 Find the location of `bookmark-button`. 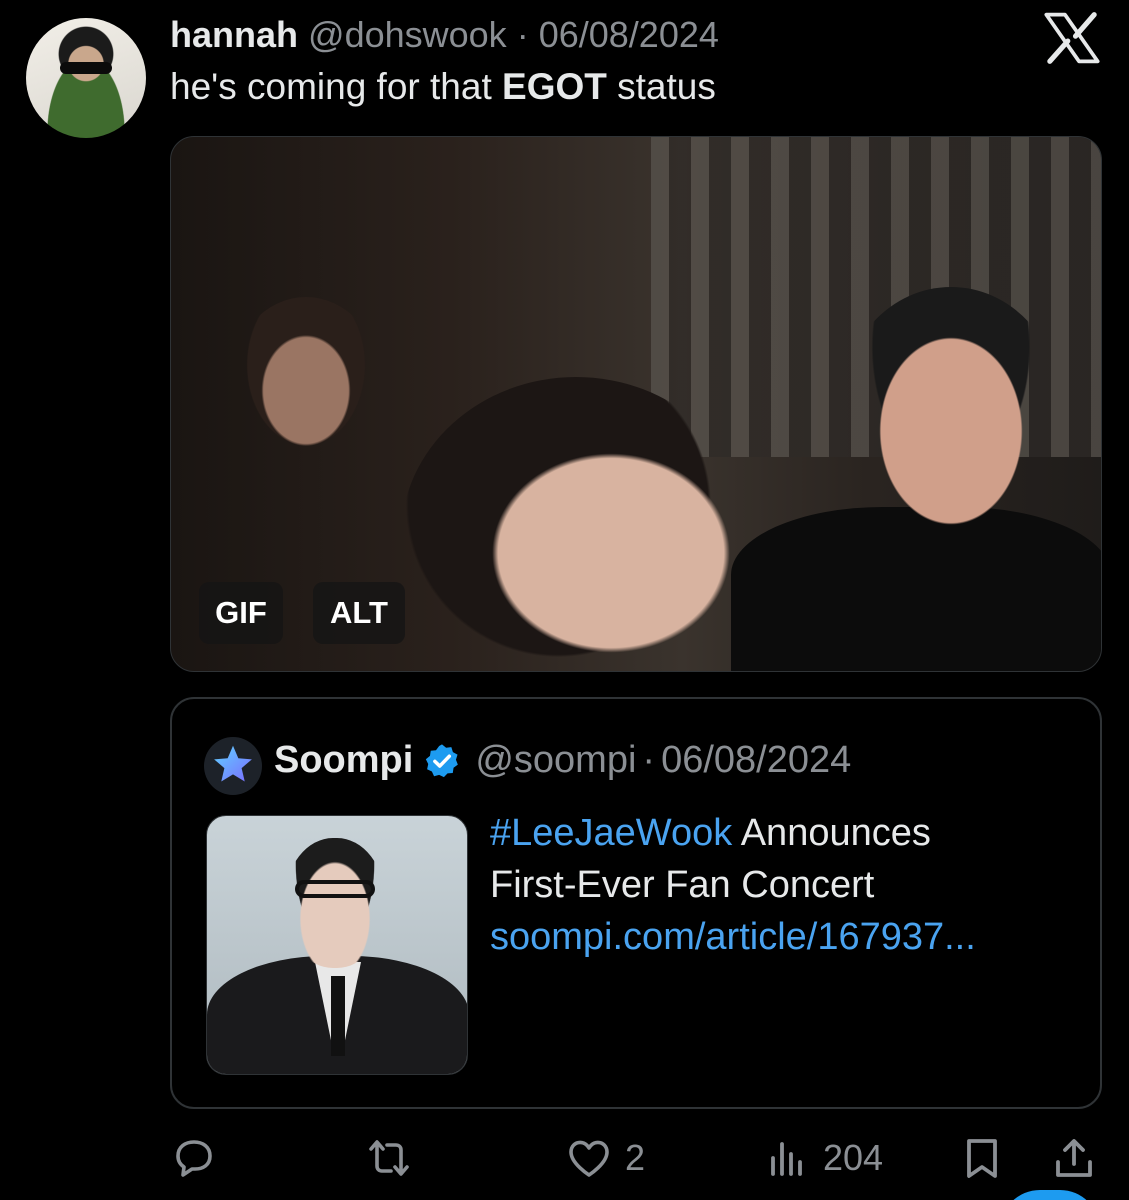

bookmark-button is located at coordinates (982, 1158).